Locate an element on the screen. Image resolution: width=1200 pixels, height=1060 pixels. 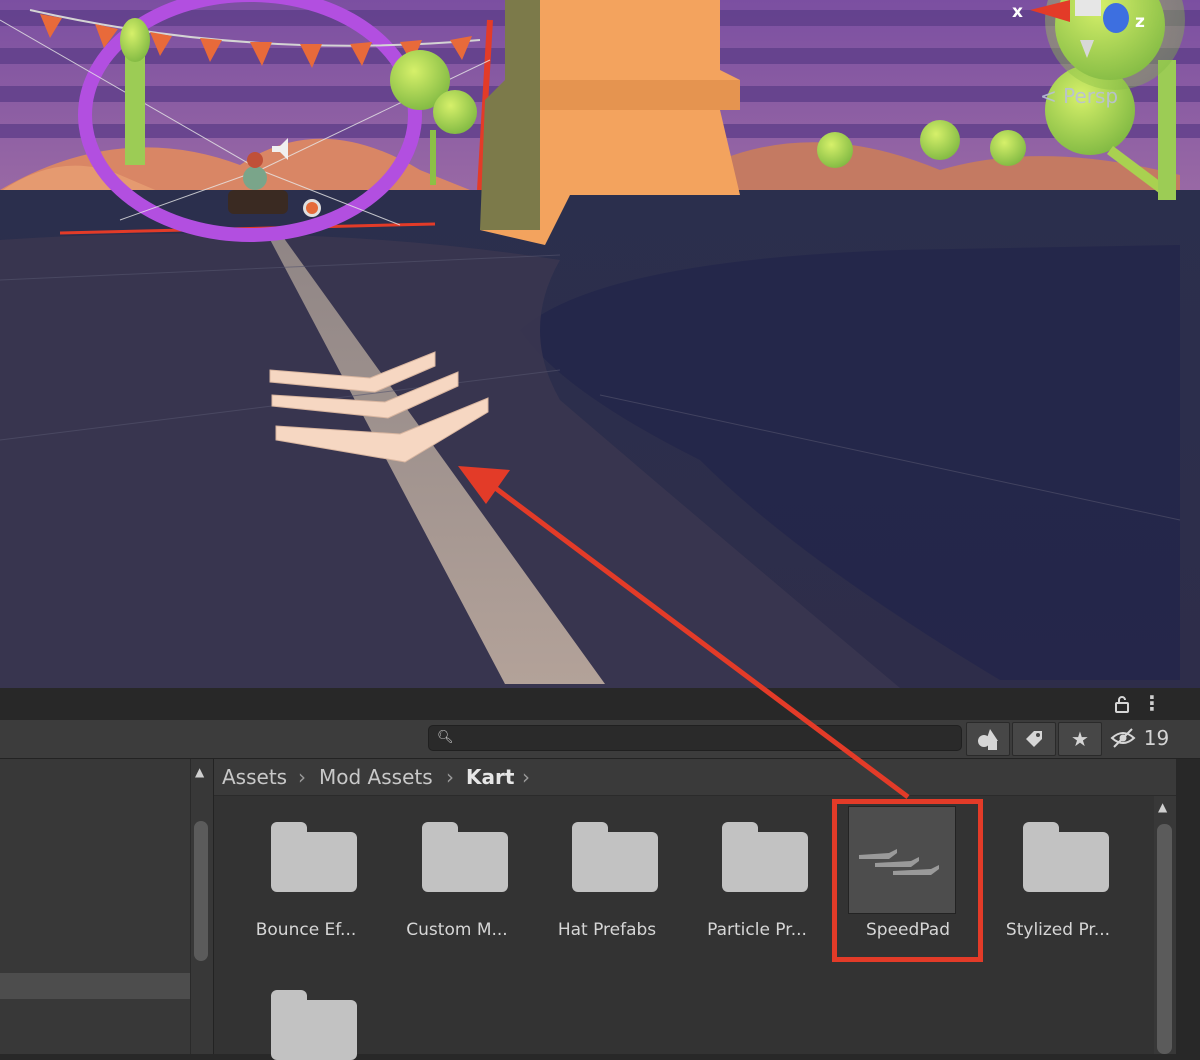
search-input: 🔍︎ is located at coordinates (695, 738).